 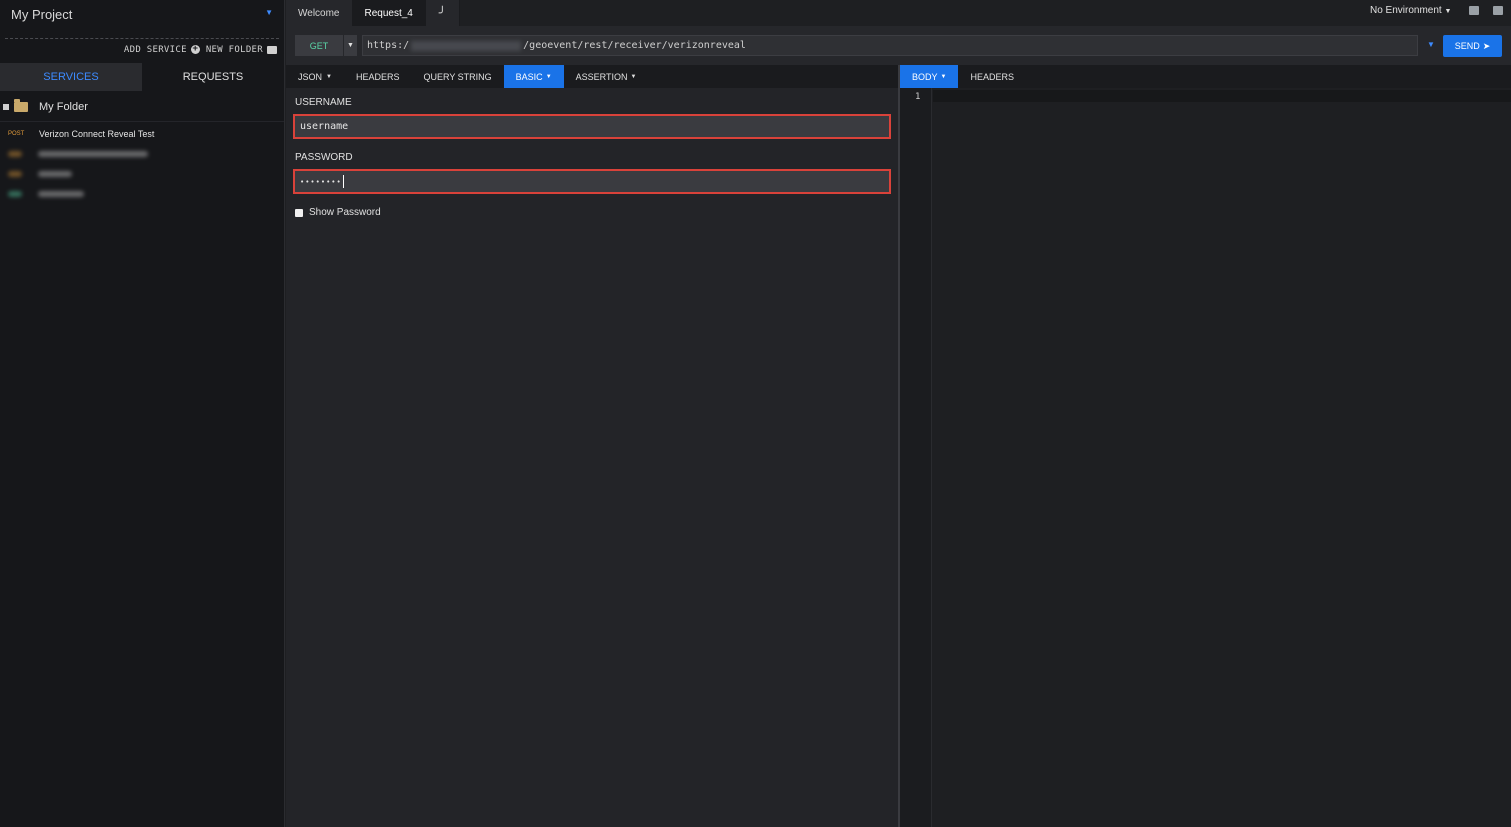 What do you see at coordinates (1410, 10) in the screenshot?
I see `environment-selector: No Environment ▼` at bounding box center [1410, 10].